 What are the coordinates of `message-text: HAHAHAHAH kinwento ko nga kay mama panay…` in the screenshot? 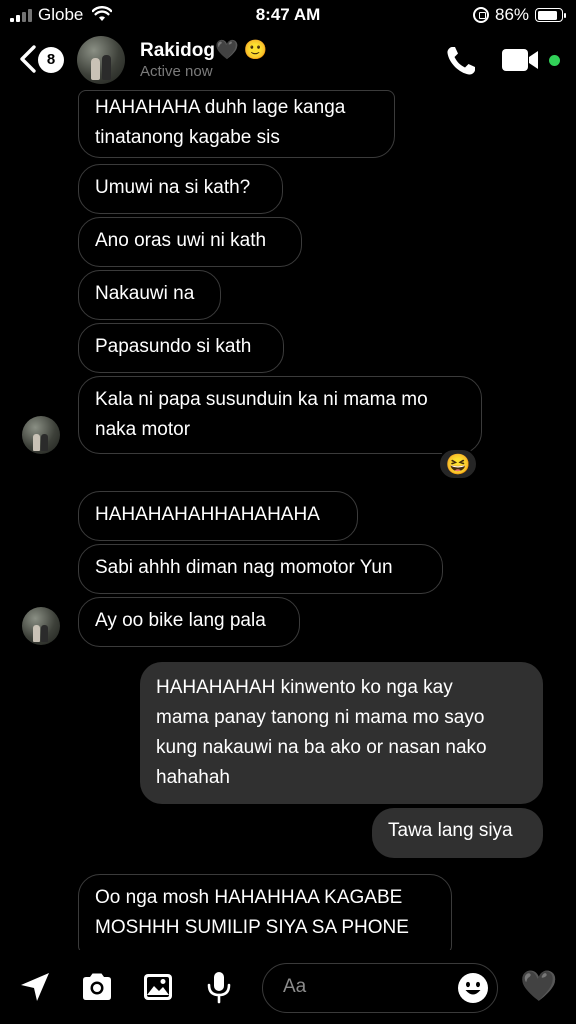 It's located at (321, 732).